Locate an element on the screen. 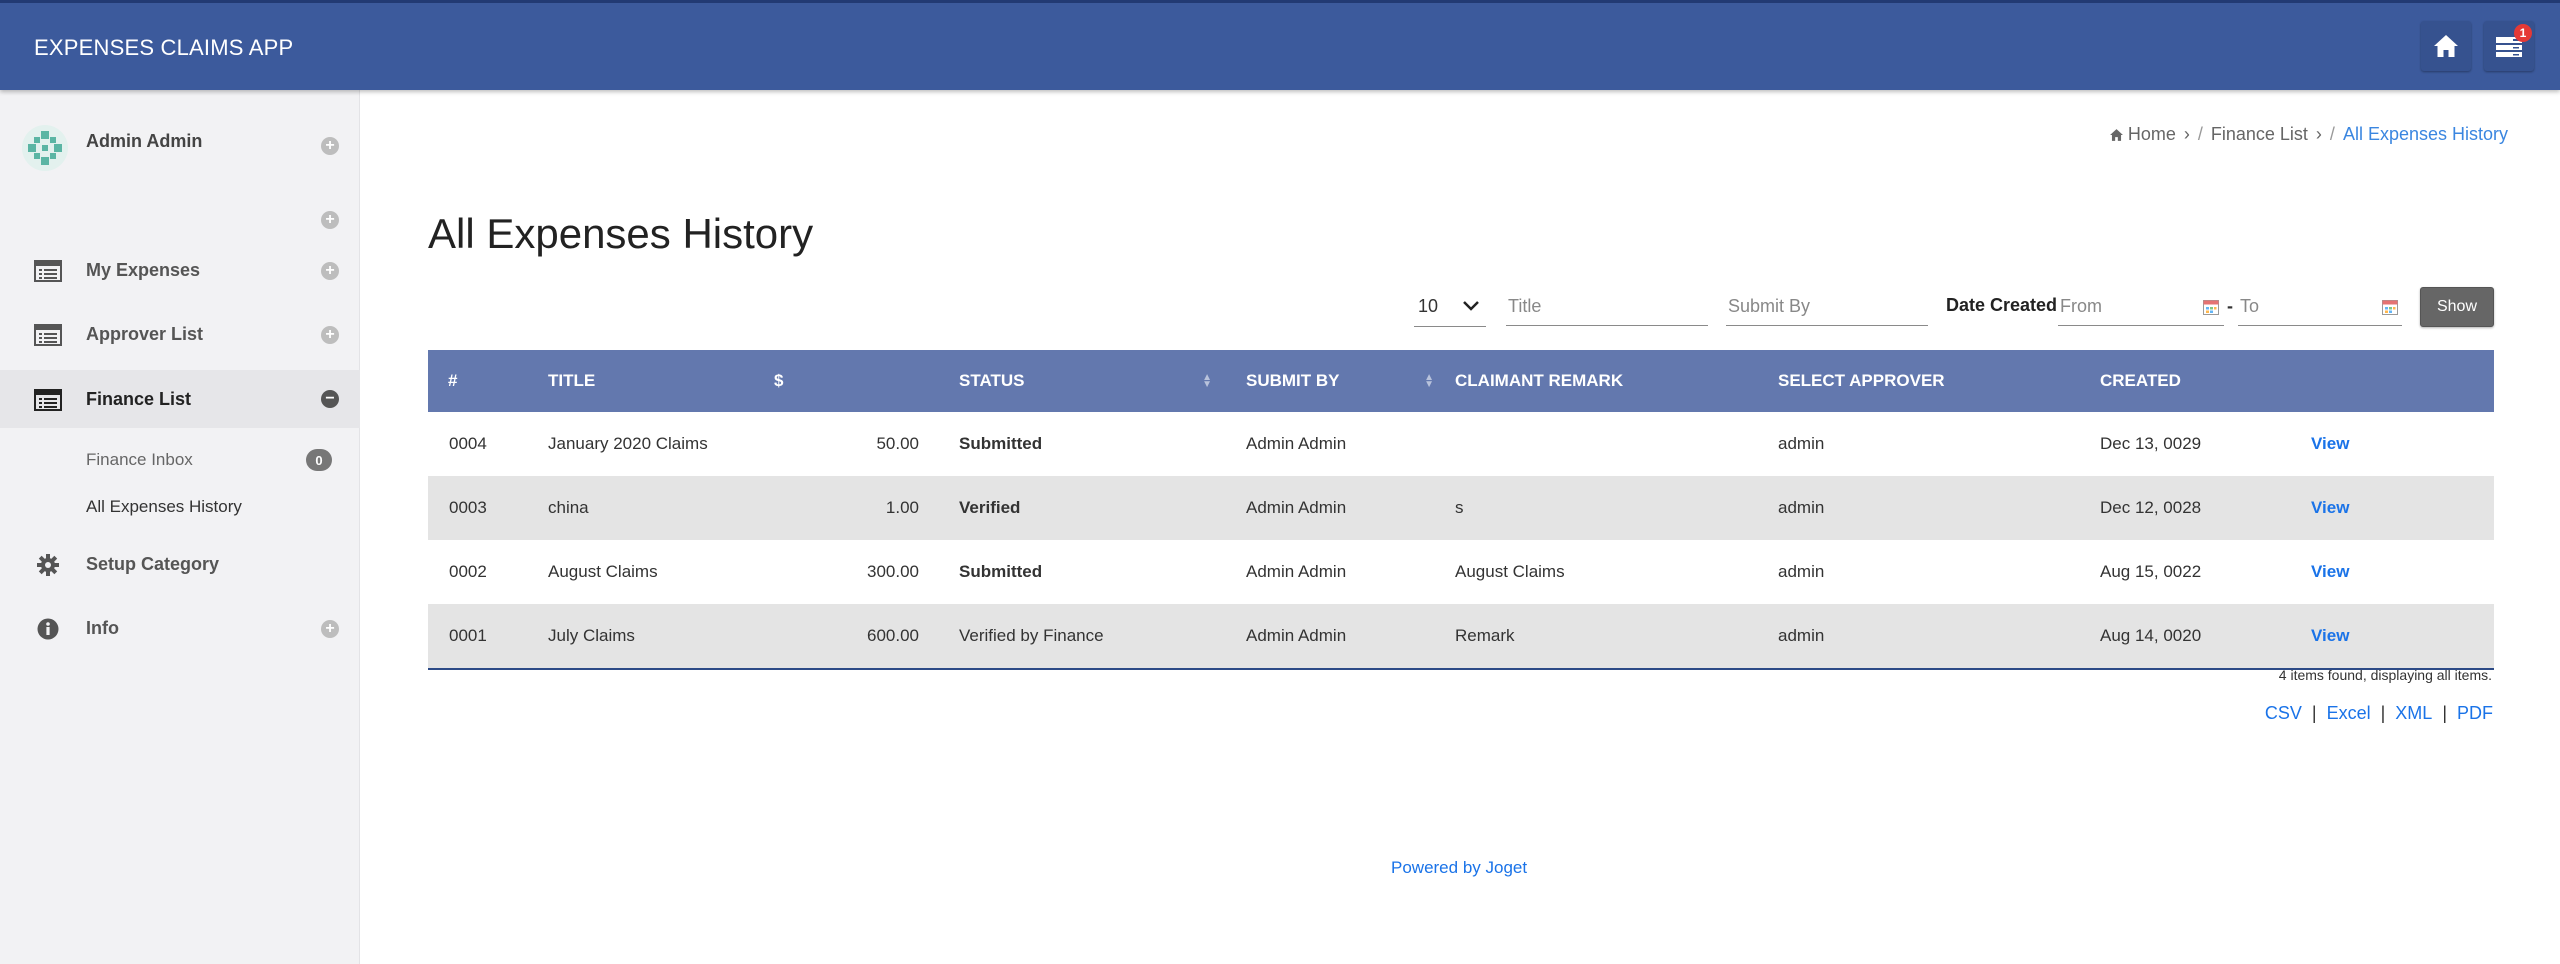 The height and width of the screenshot is (964, 2560). column-header-select-approver: SELECT APPROVER is located at coordinates (1928, 381).